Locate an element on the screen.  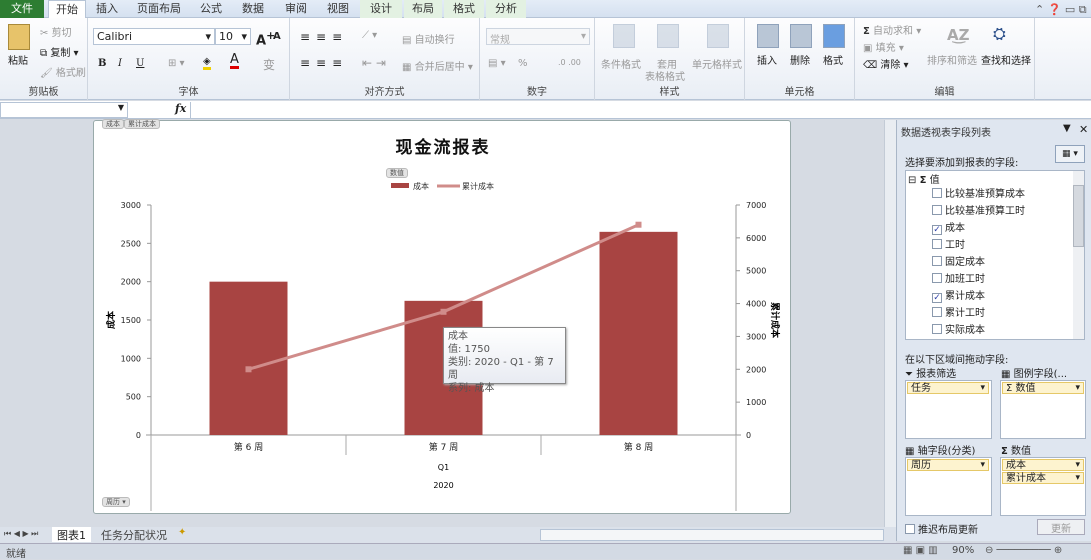
delete-cells-button: 删除 is located at coordinates (800, 59).